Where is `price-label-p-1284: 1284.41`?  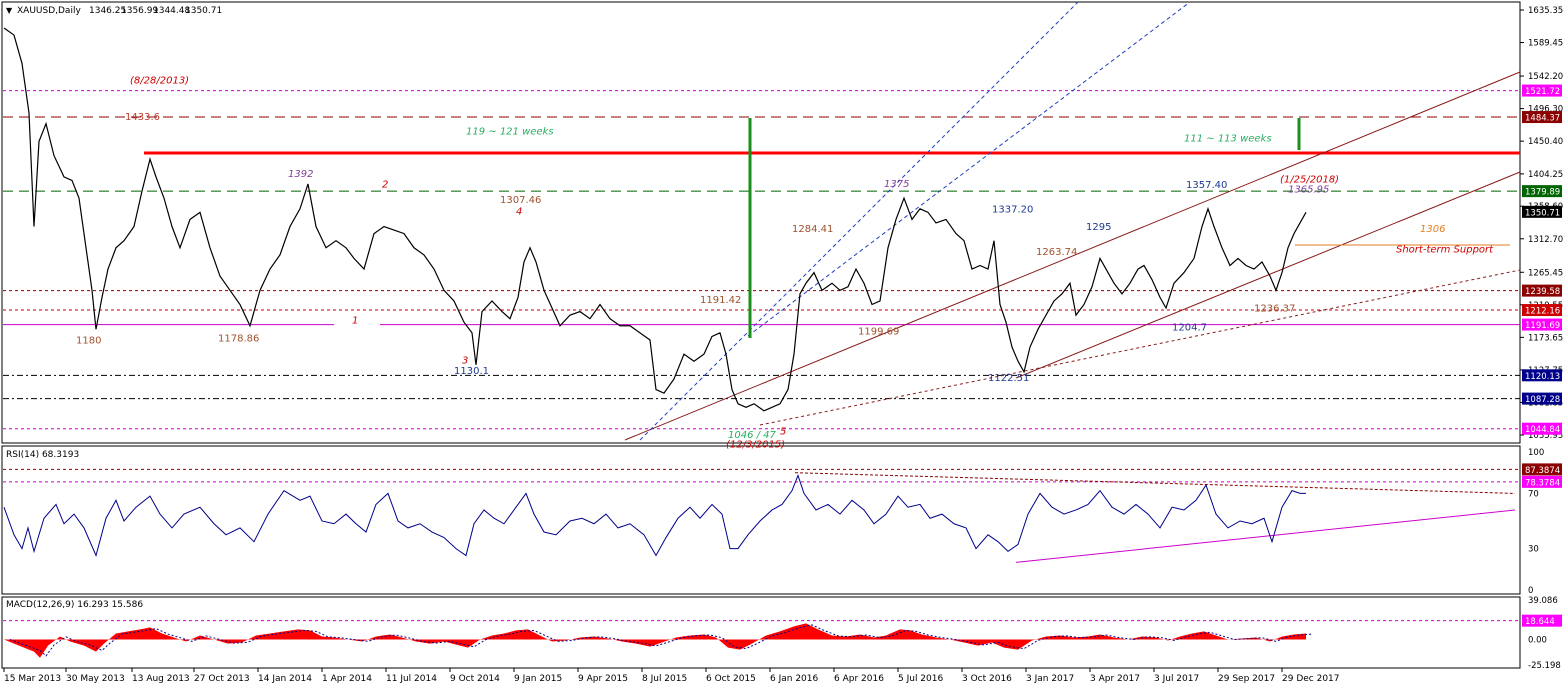
price-label-p-1284: 1284.41 is located at coordinates (812, 229).